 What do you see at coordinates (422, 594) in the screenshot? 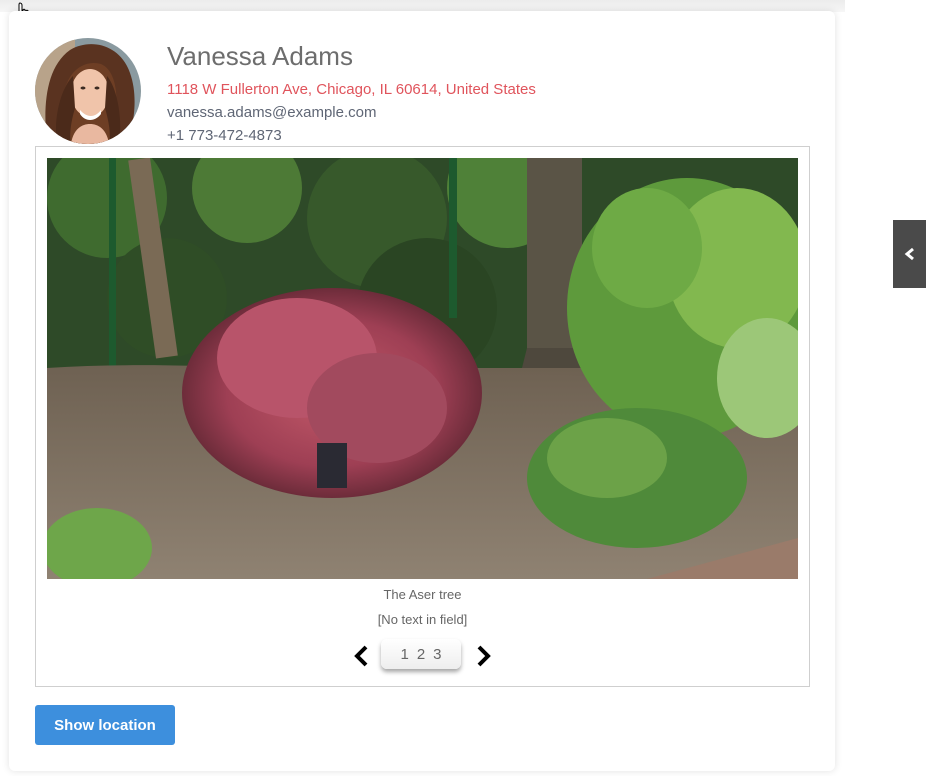
I see `photo-caption: The Aser tree` at bounding box center [422, 594].